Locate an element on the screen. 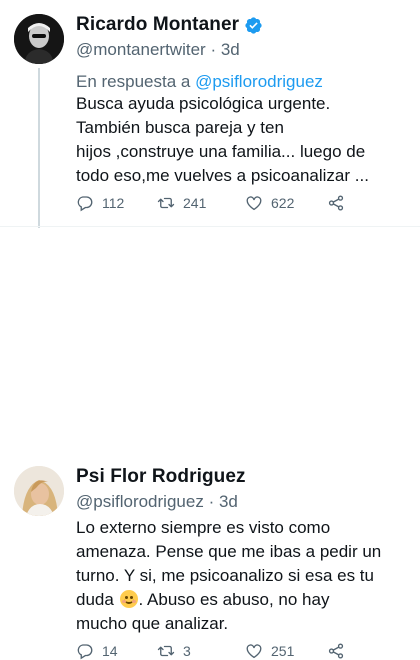 Image resolution: width=420 pixels, height=660 pixels. handle-row: @montanertwiter · 3d is located at coordinates (158, 50).